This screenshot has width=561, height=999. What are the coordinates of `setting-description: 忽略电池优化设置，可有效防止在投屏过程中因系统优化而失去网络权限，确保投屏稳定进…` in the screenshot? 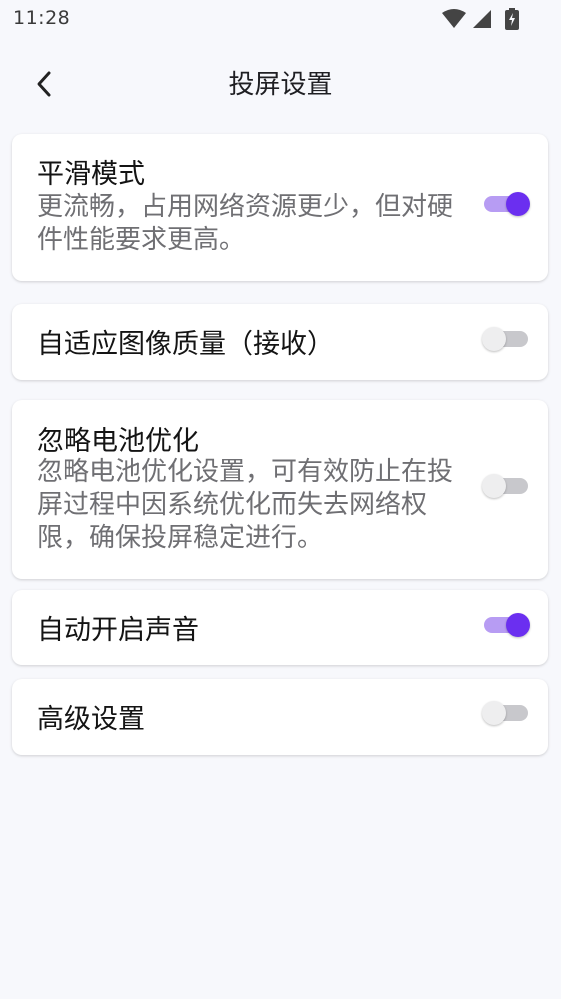 It's located at (245, 505).